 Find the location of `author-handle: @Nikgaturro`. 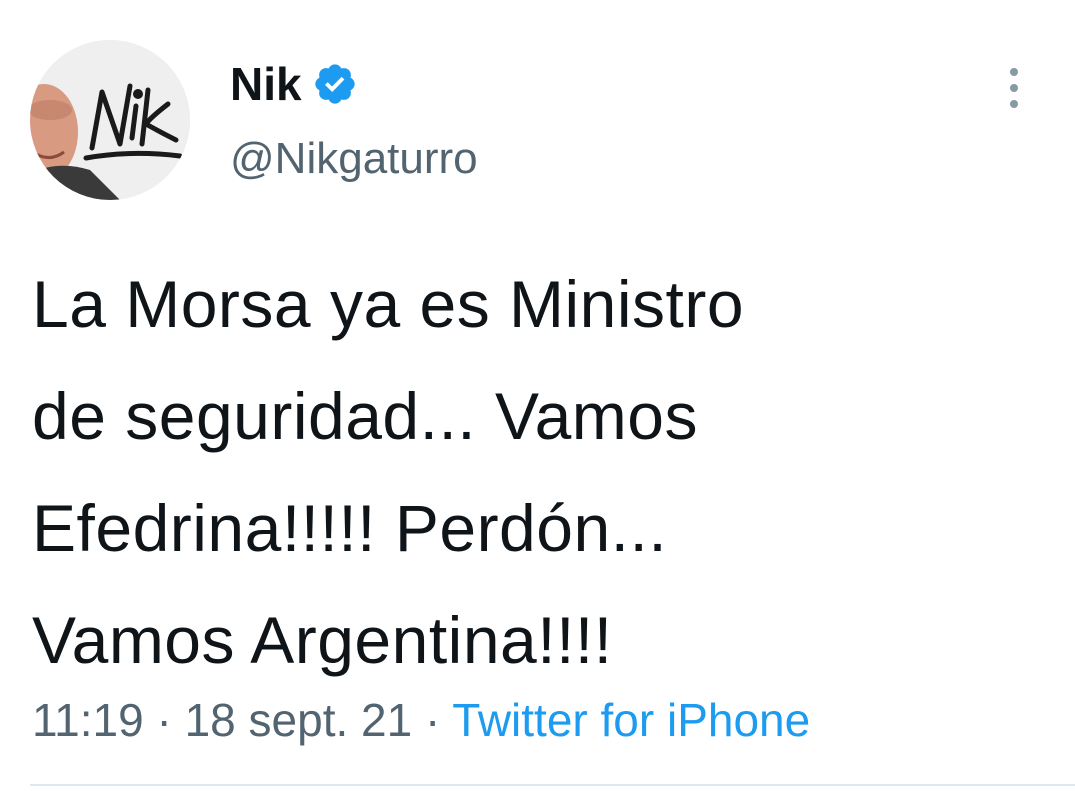

author-handle: @Nikgaturro is located at coordinates (354, 159).